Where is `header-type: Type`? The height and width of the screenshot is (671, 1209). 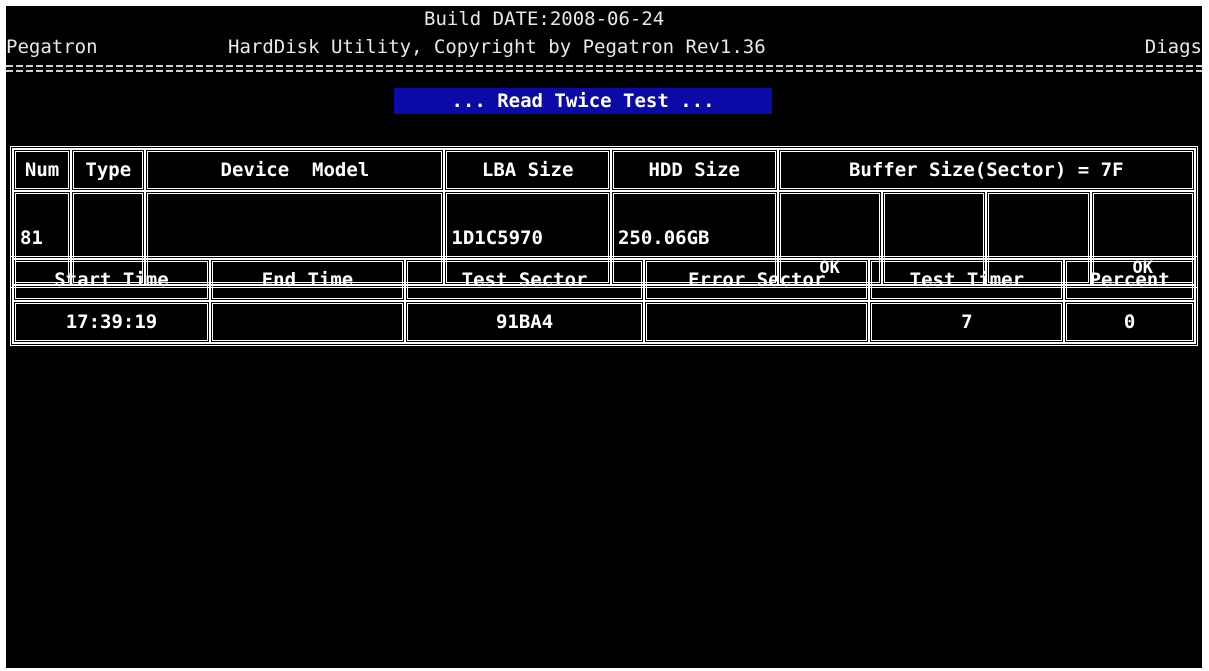
header-type: Type is located at coordinates (108, 170).